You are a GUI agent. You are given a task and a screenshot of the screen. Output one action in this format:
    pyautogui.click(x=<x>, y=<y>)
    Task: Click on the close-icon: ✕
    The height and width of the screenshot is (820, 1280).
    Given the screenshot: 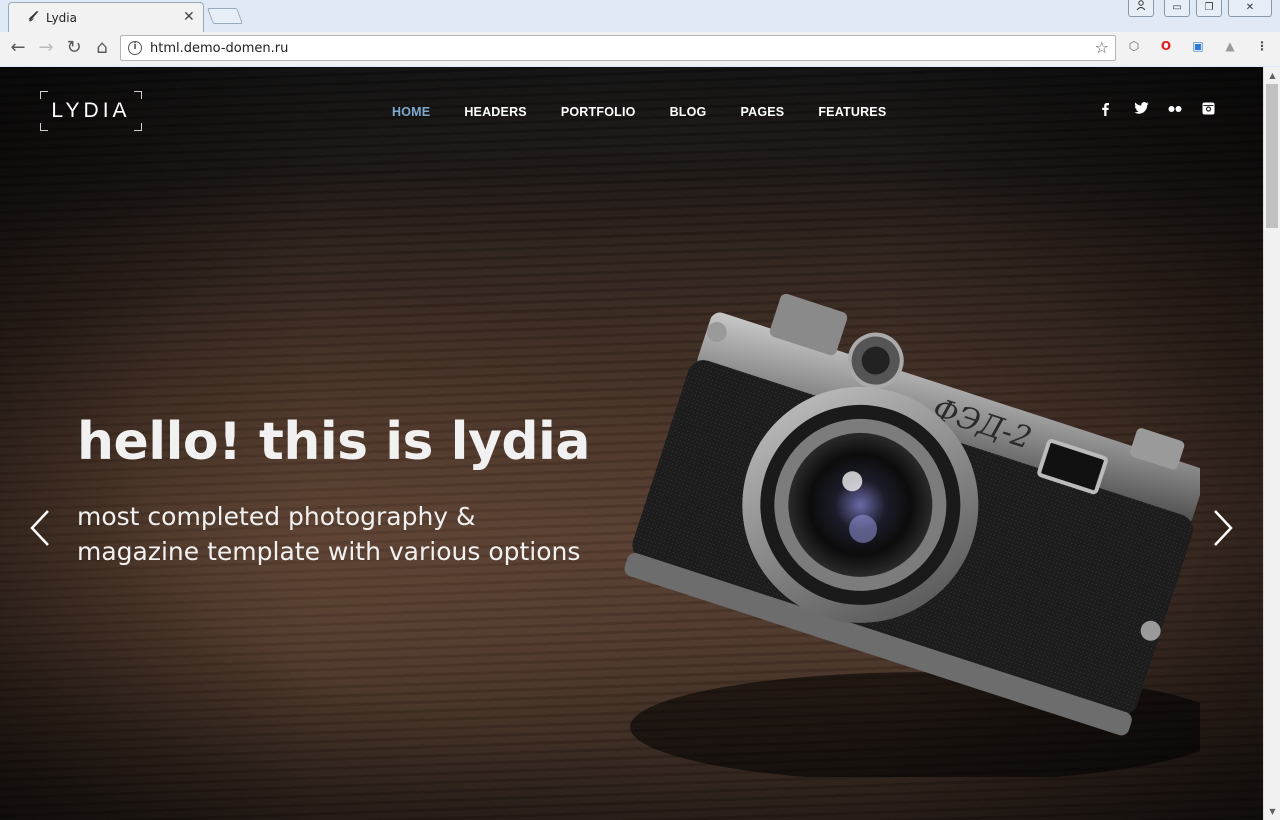 What is the action you would take?
    pyautogui.click(x=1250, y=8)
    